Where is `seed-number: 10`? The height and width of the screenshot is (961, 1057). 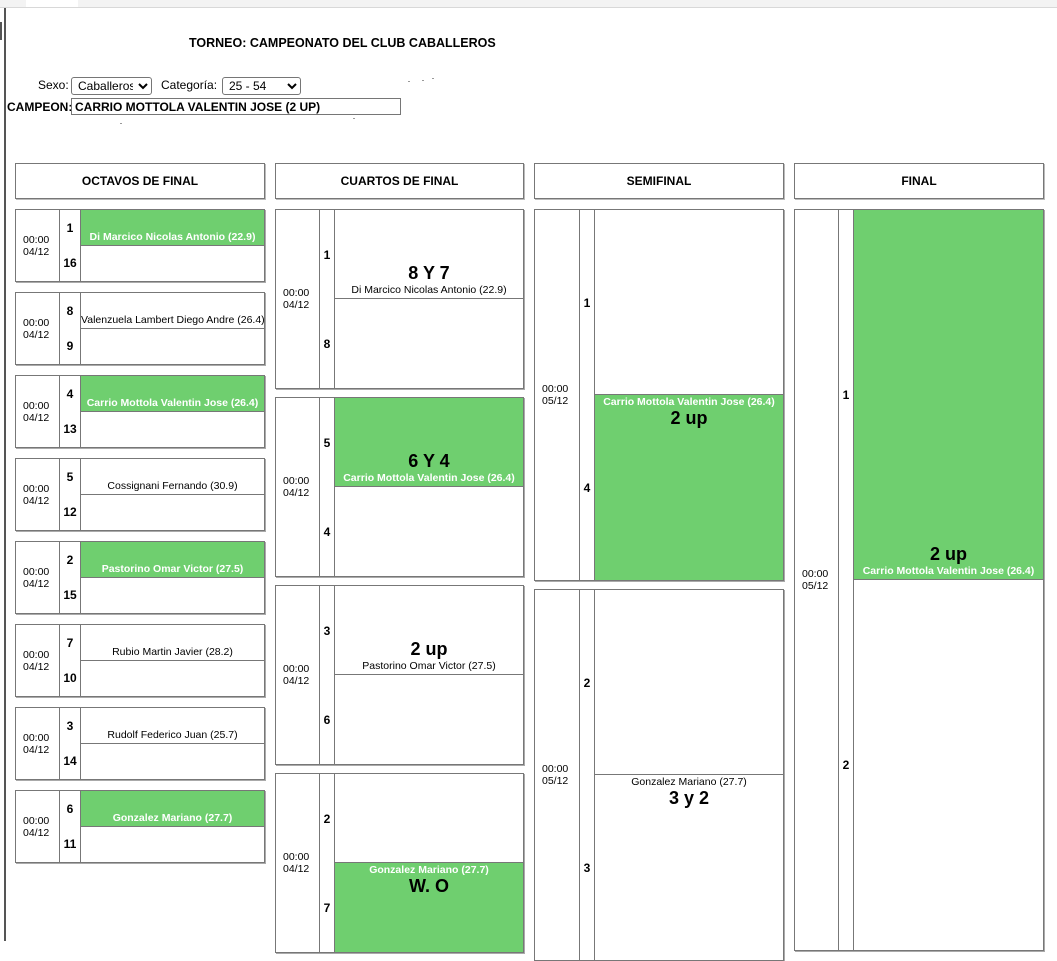
seed-number: 10 is located at coordinates (70, 678).